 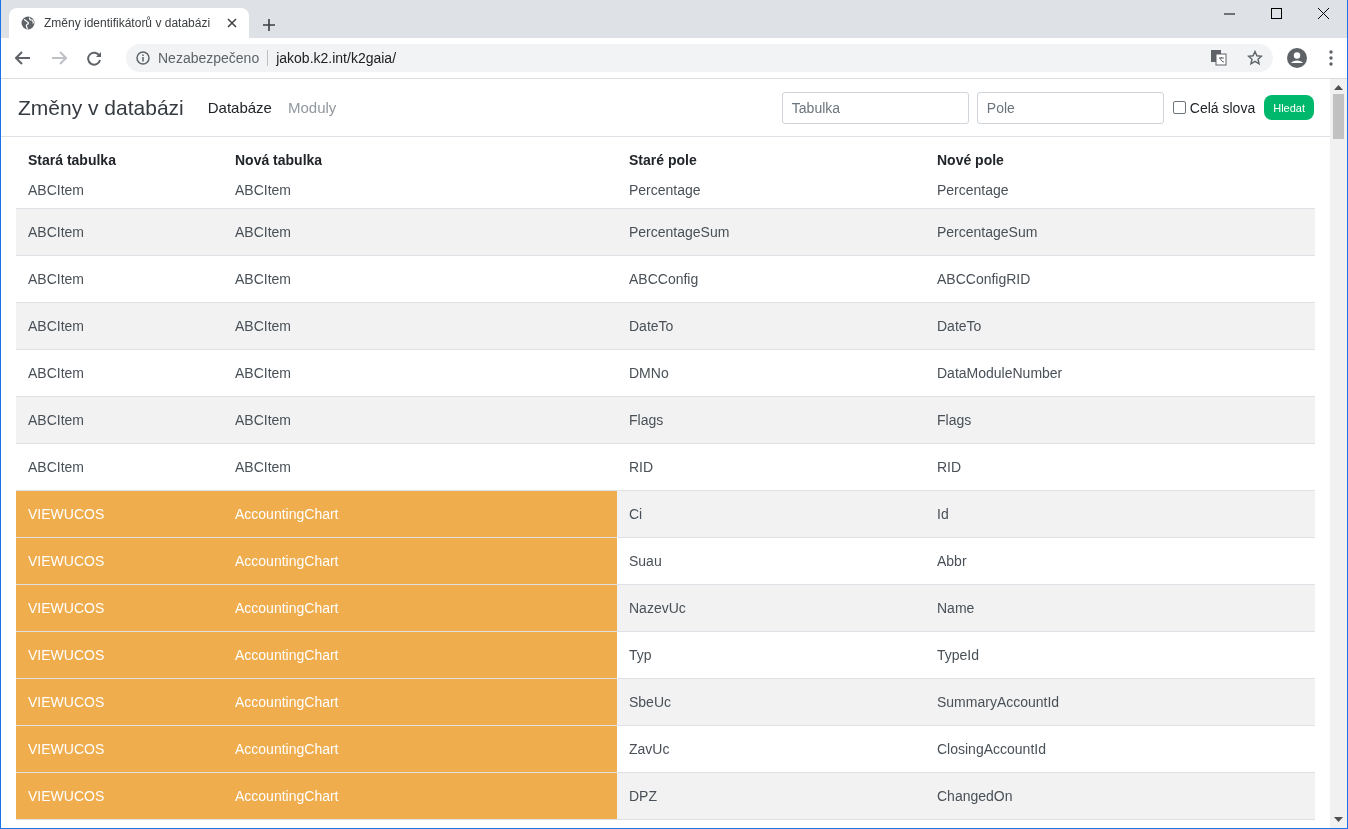 I want to click on scroll-up-icon, so click(x=1338, y=87).